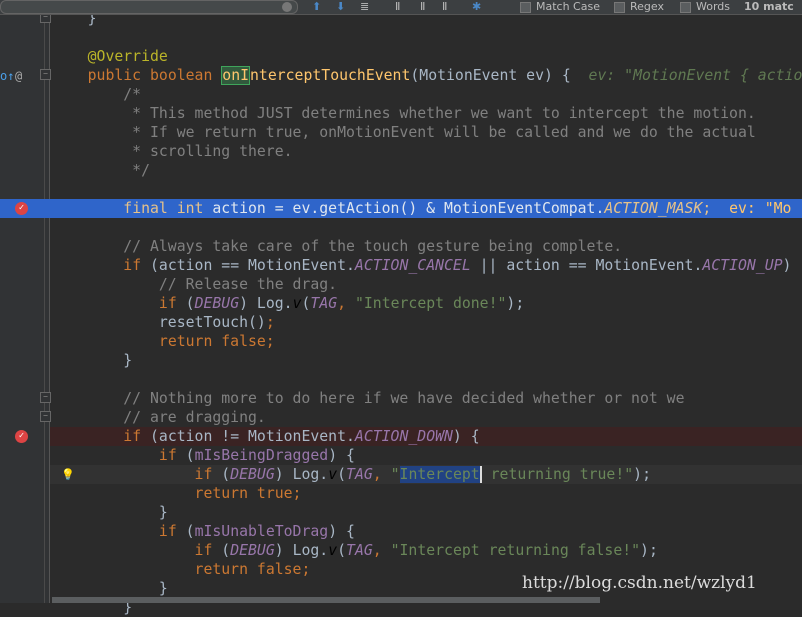  Describe the element at coordinates (401, 151) in the screenshot. I see `code-line: * scrolling there.` at that location.